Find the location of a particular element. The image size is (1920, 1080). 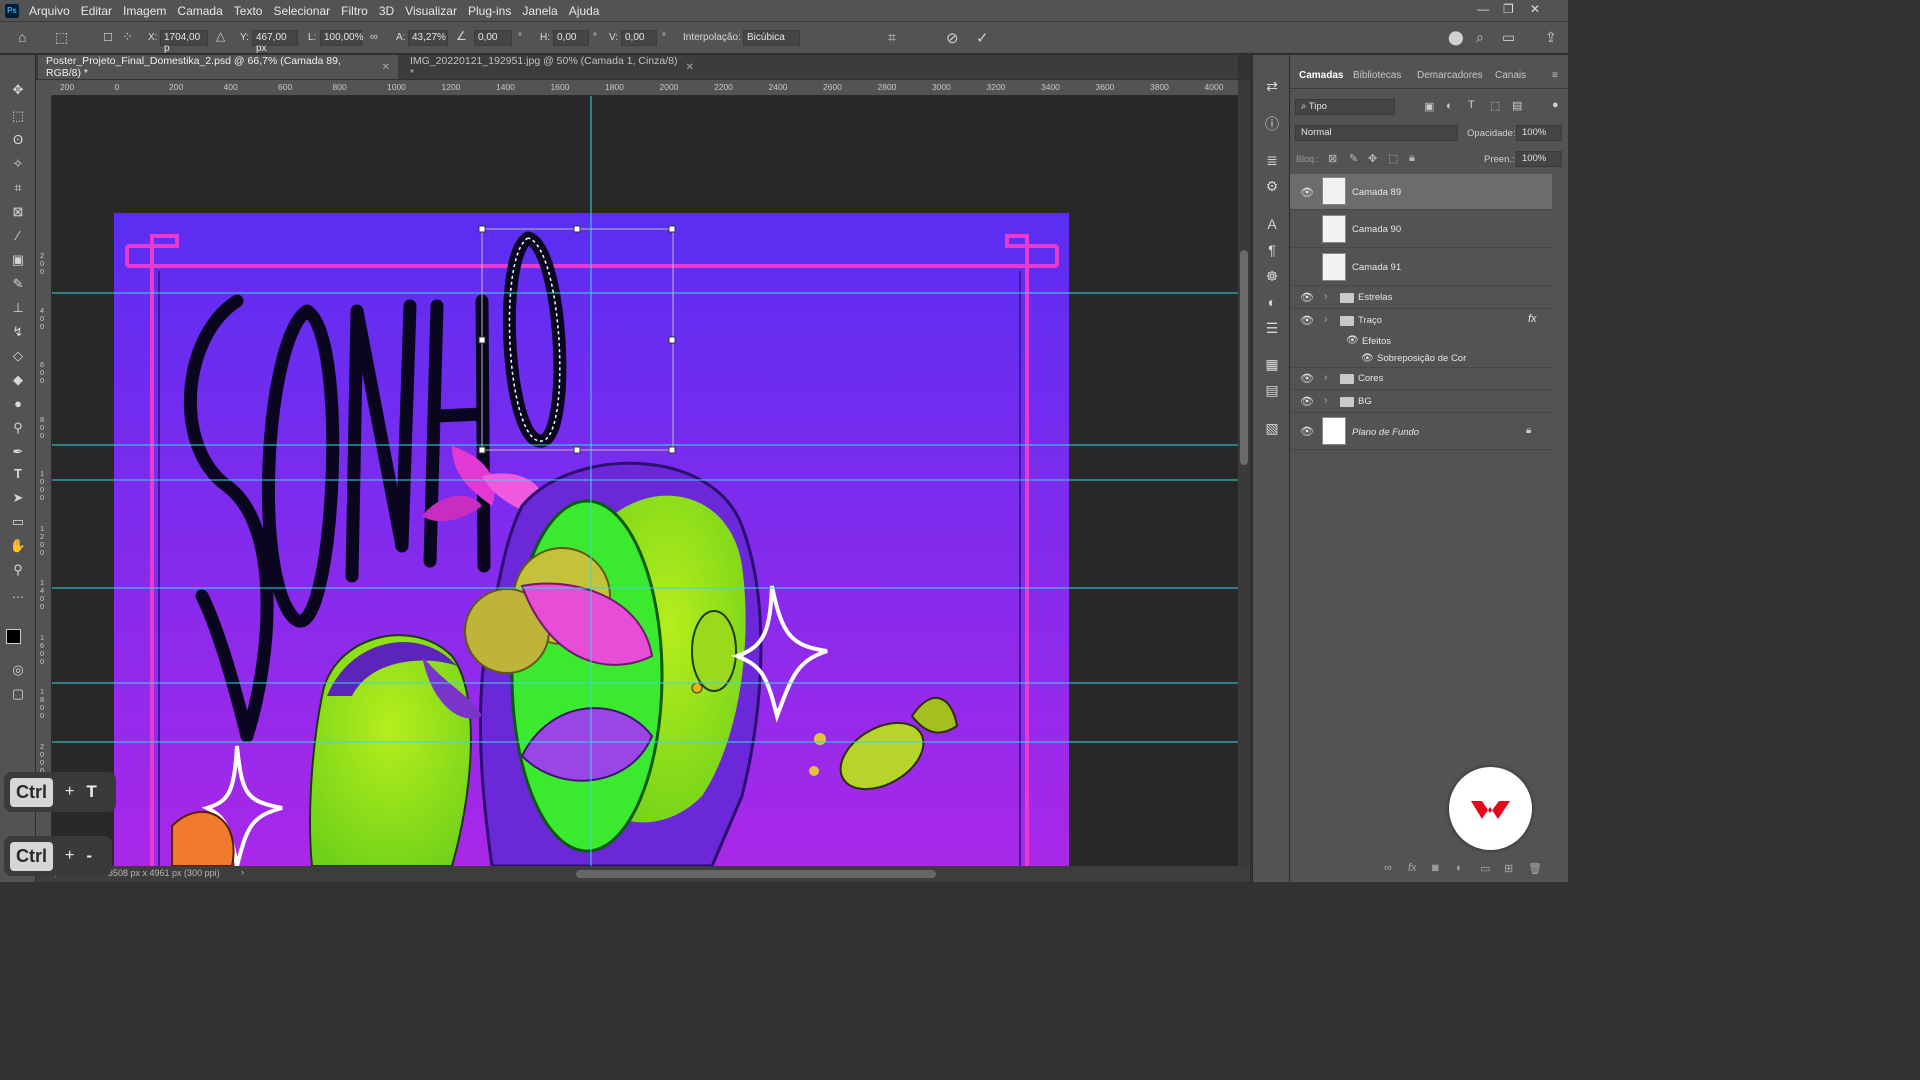

filter-smart-object-icon: ▤ is located at coordinates (1517, 105).